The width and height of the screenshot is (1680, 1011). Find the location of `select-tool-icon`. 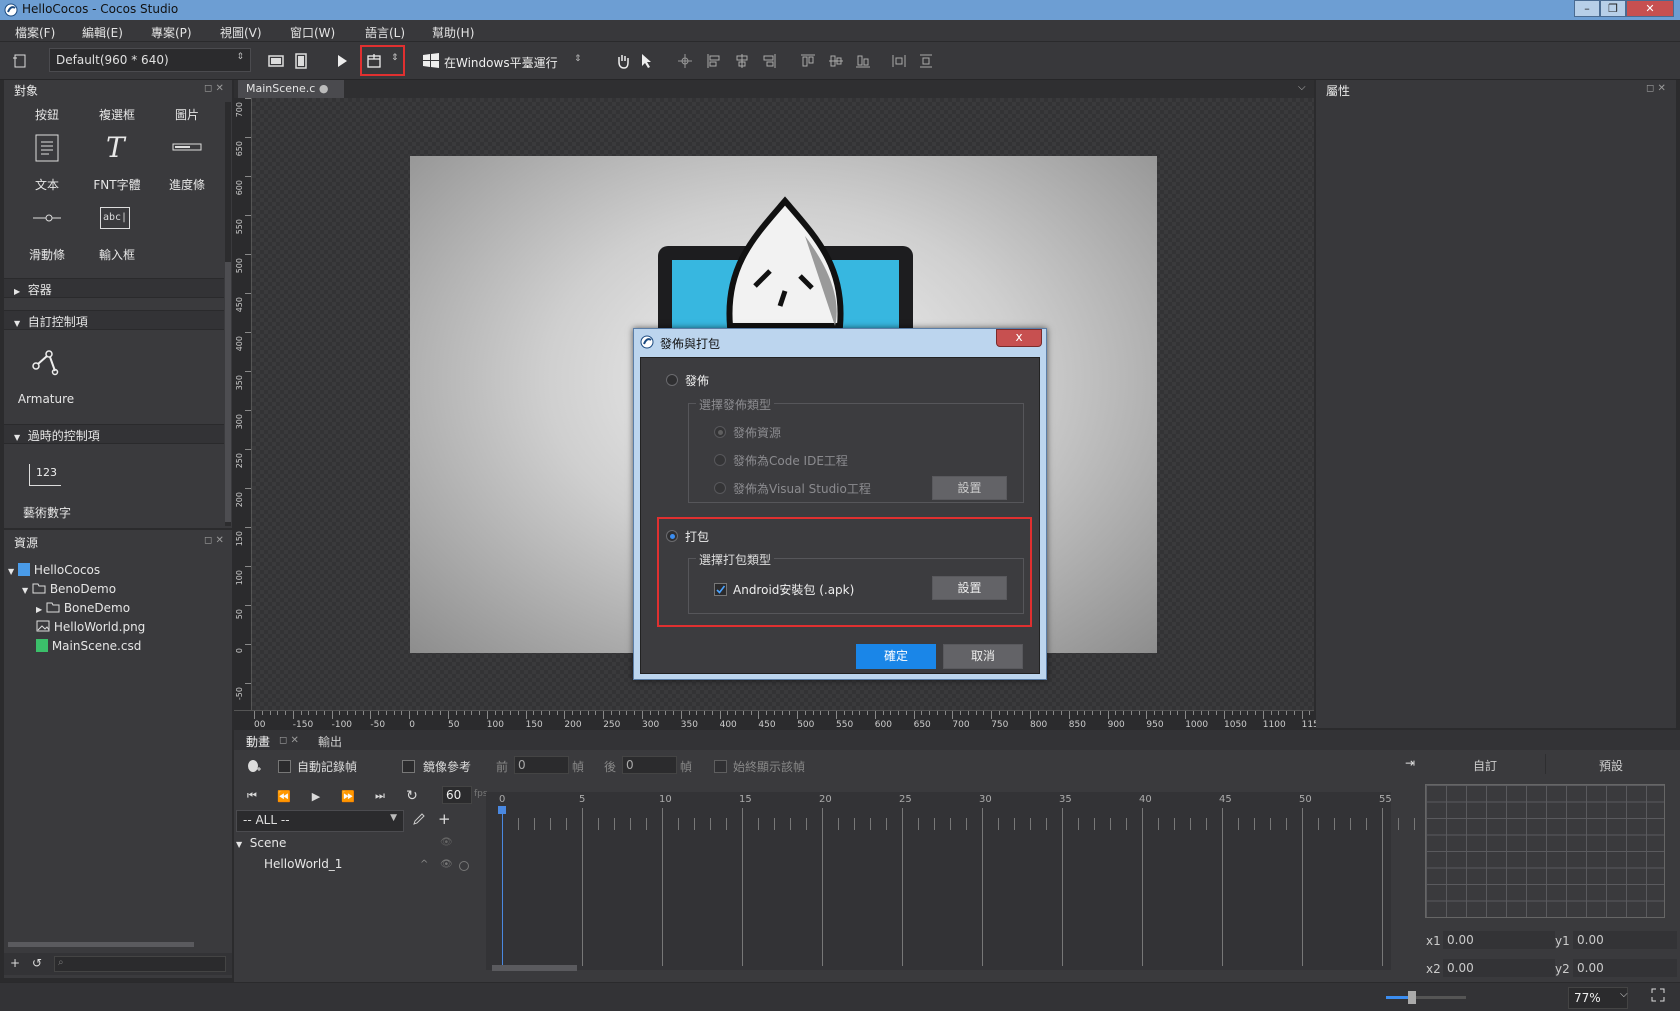

select-tool-icon is located at coordinates (647, 61).